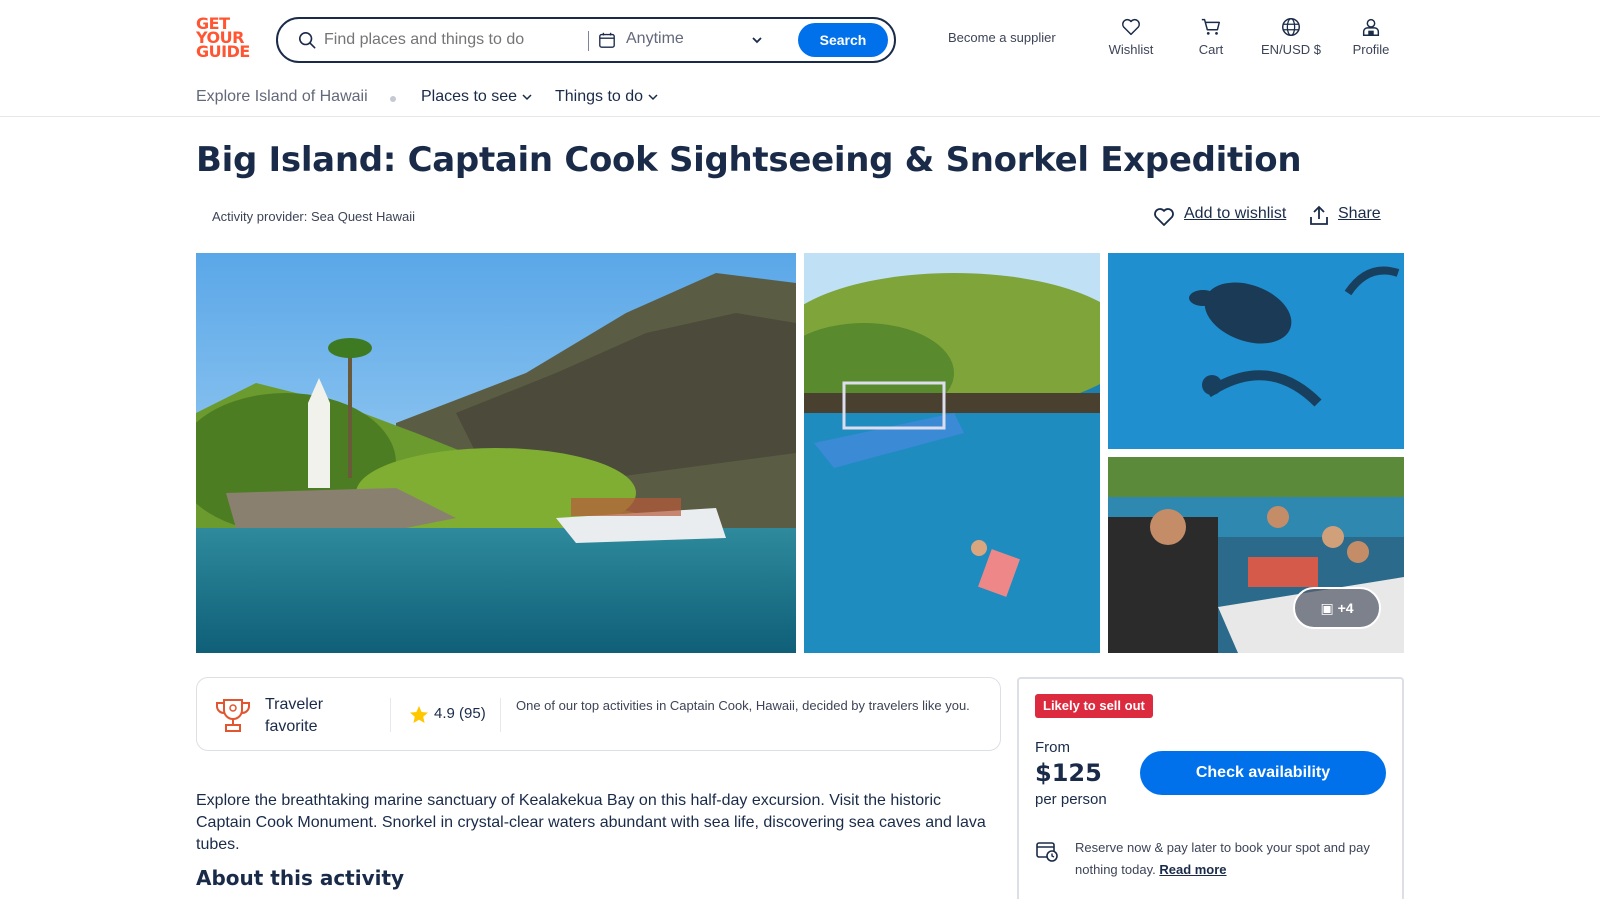 The height and width of the screenshot is (900, 1600). What do you see at coordinates (1068, 773) in the screenshot?
I see `price-value: $125` at bounding box center [1068, 773].